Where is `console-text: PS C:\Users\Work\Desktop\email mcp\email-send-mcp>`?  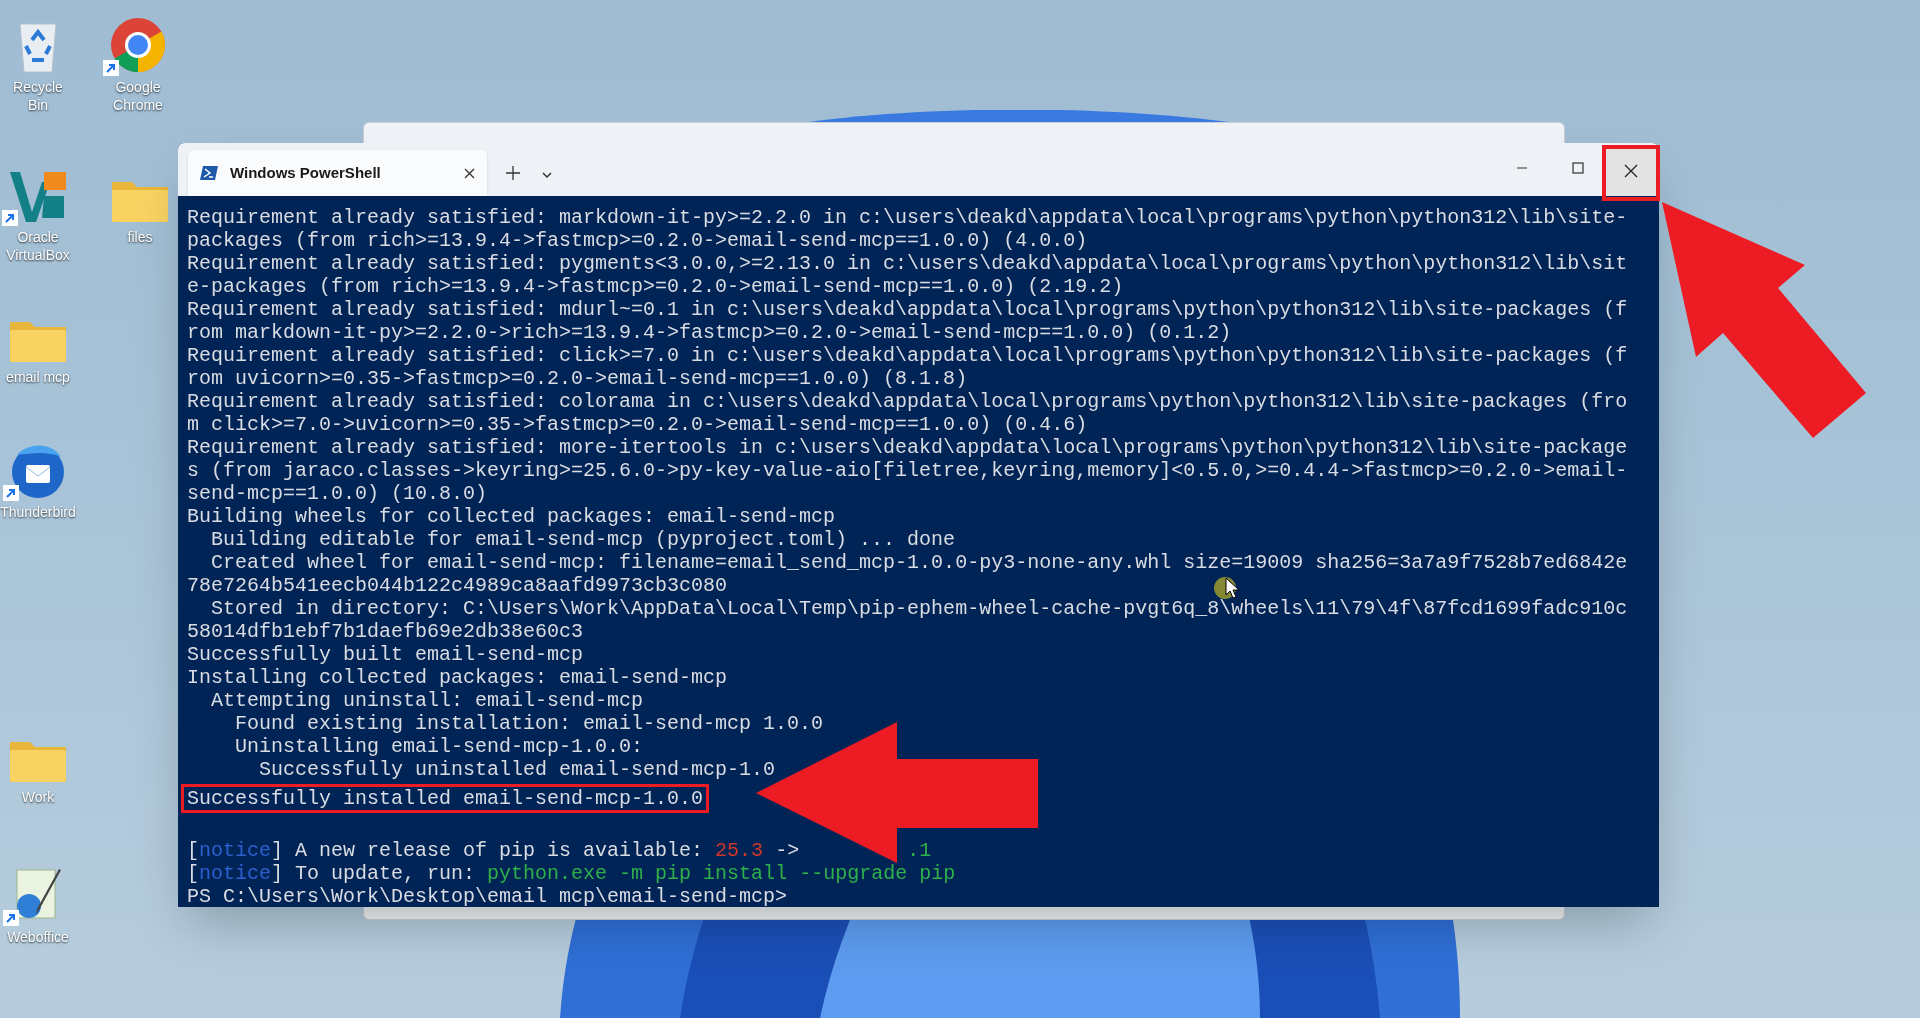 console-text: PS C:\Users\Work\Desktop\email mcp\email-send-mcp> is located at coordinates (487, 896).